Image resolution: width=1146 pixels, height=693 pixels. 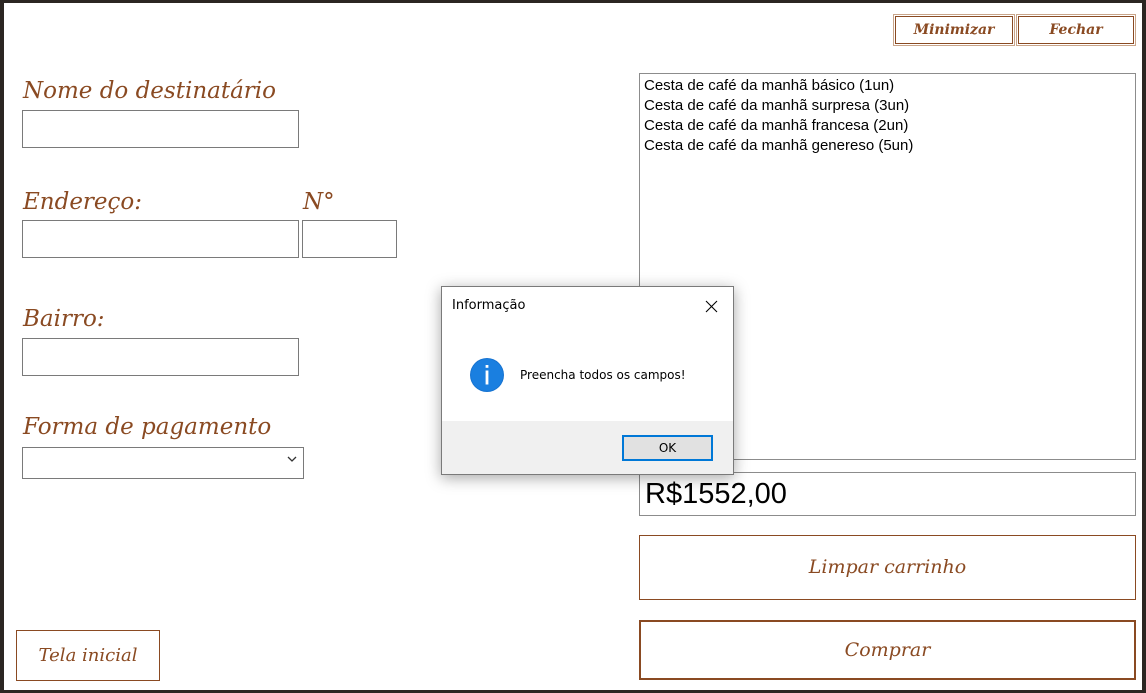 What do you see at coordinates (887, 86) in the screenshot?
I see `cart-item: Cesta de café da manhã básico (1un)` at bounding box center [887, 86].